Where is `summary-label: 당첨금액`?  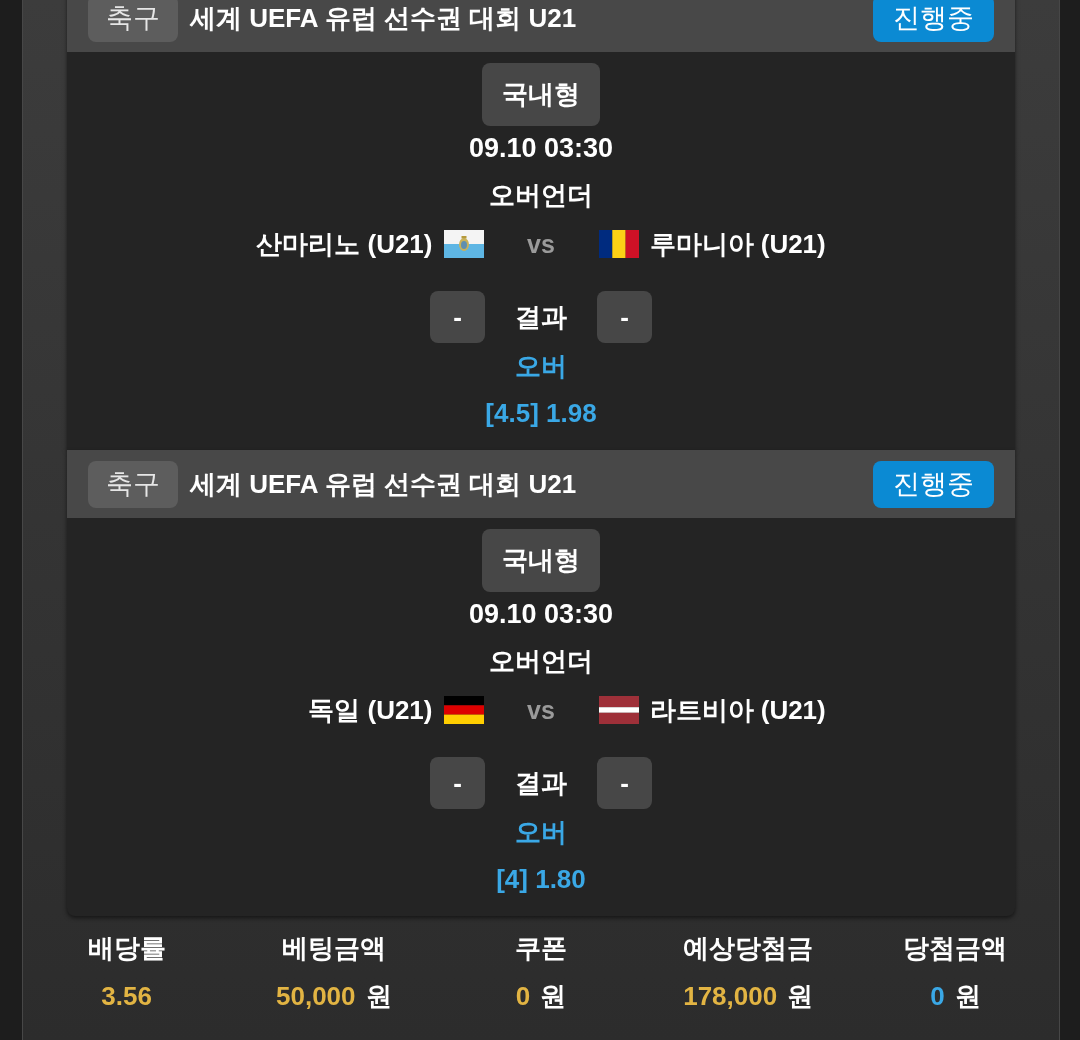
summary-label: 당첨금액 is located at coordinates (955, 948).